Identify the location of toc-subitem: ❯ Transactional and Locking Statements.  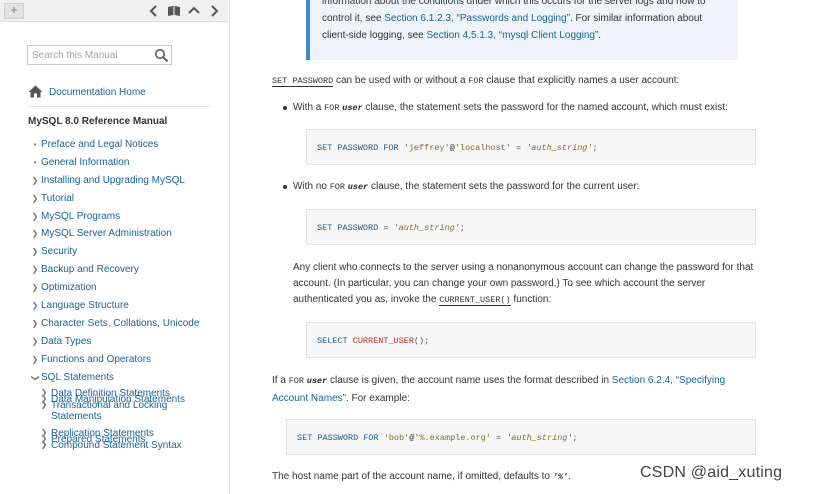
(133, 412).